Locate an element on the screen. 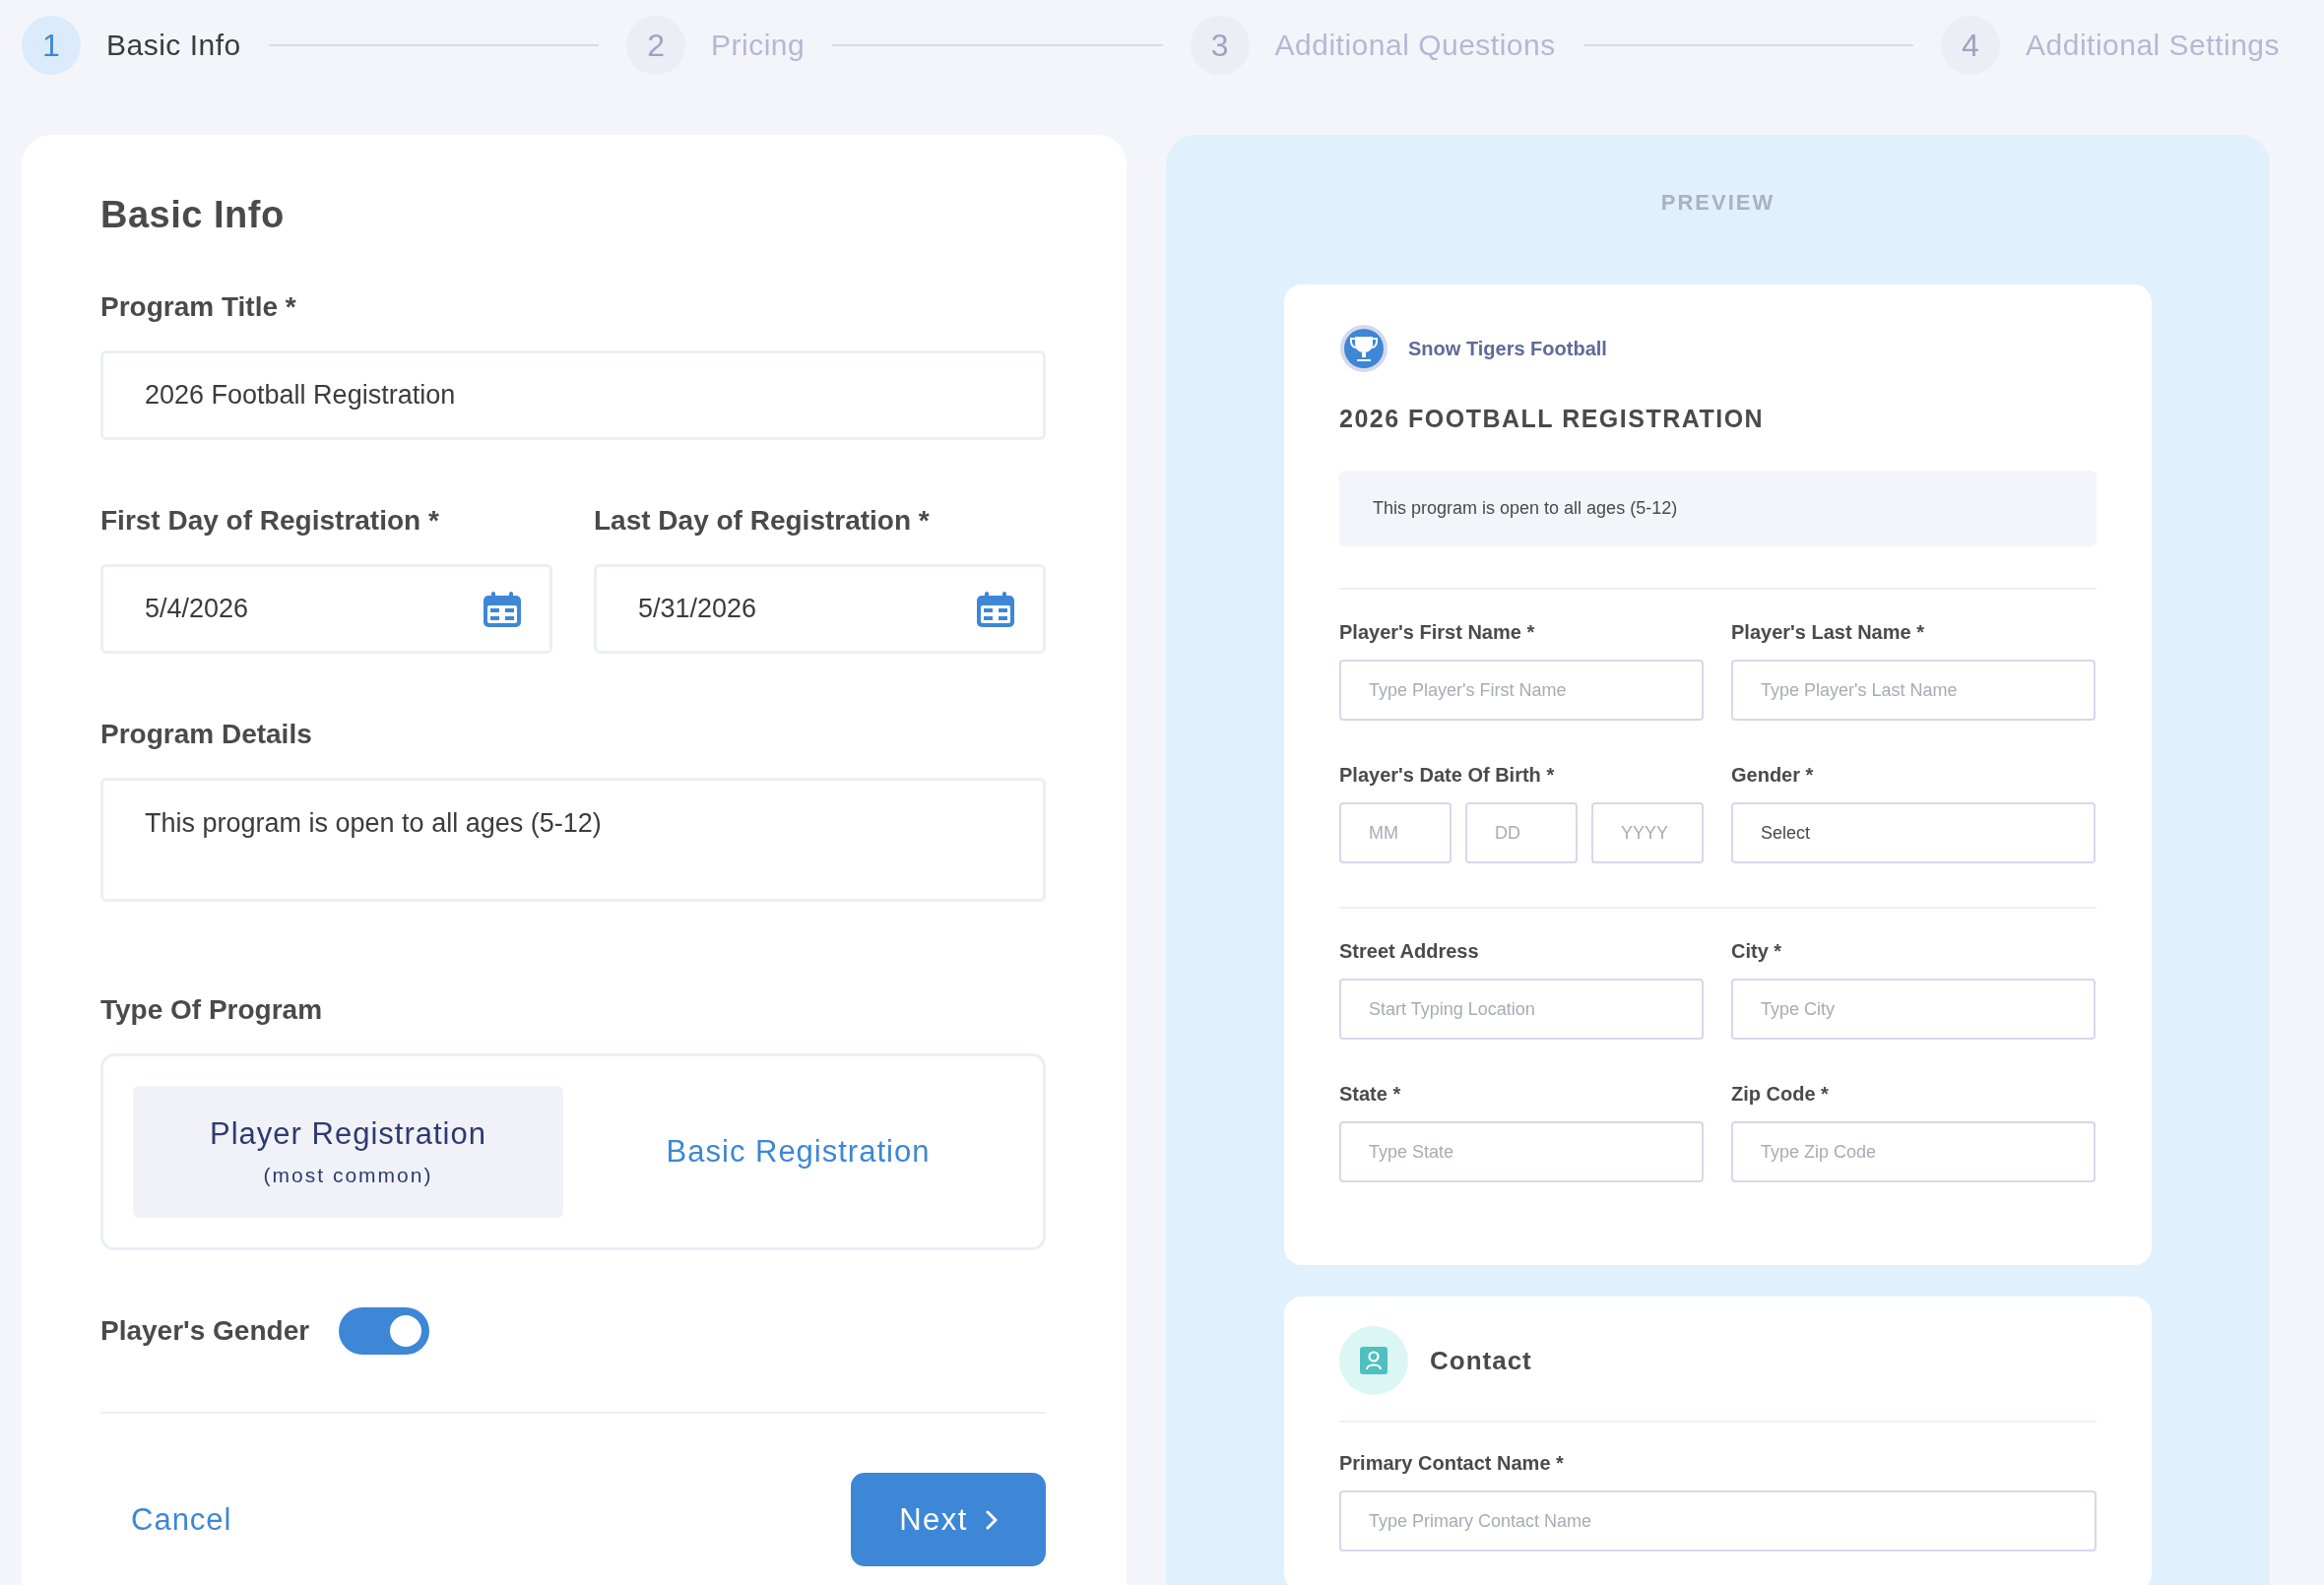  section-title: Contact is located at coordinates (1481, 1360).